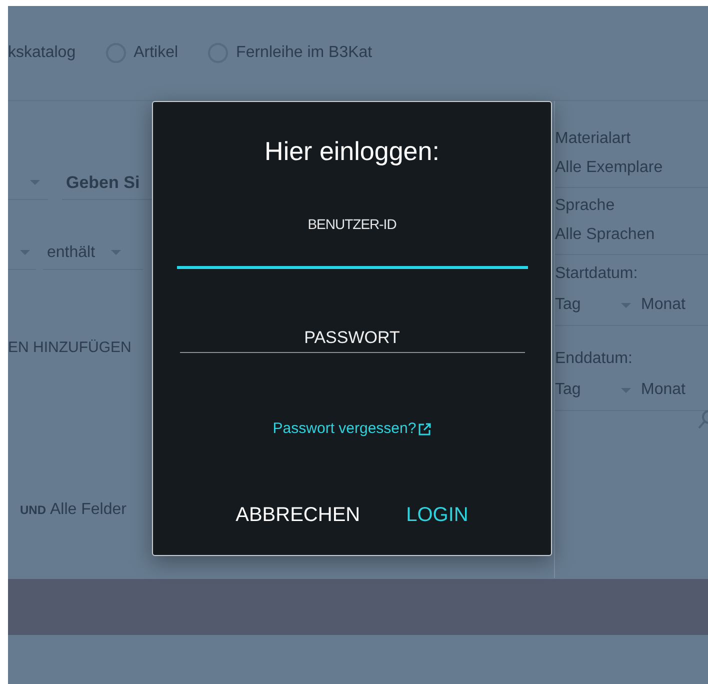 This screenshot has height=684, width=708. What do you see at coordinates (33, 510) in the screenshot?
I see `connector-label: UND` at bounding box center [33, 510].